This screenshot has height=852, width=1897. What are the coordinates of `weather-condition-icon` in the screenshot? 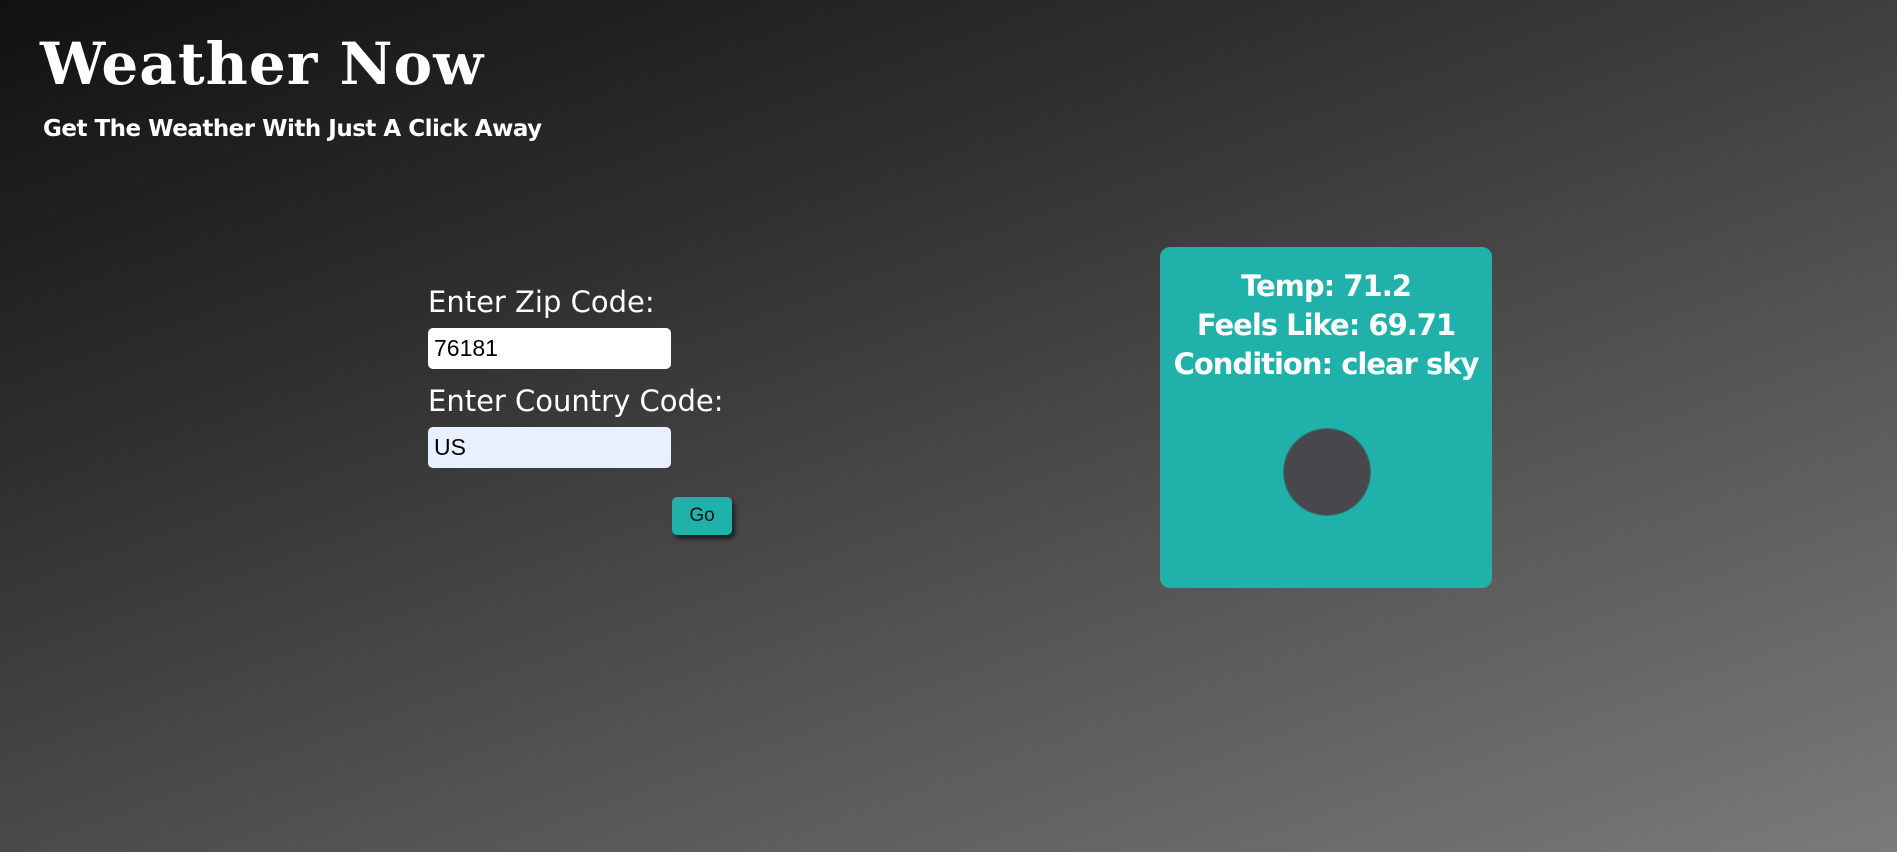 It's located at (1327, 472).